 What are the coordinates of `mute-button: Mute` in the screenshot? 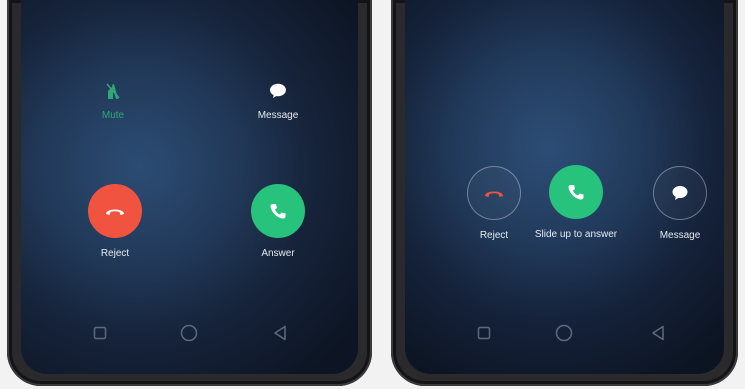 It's located at (113, 101).